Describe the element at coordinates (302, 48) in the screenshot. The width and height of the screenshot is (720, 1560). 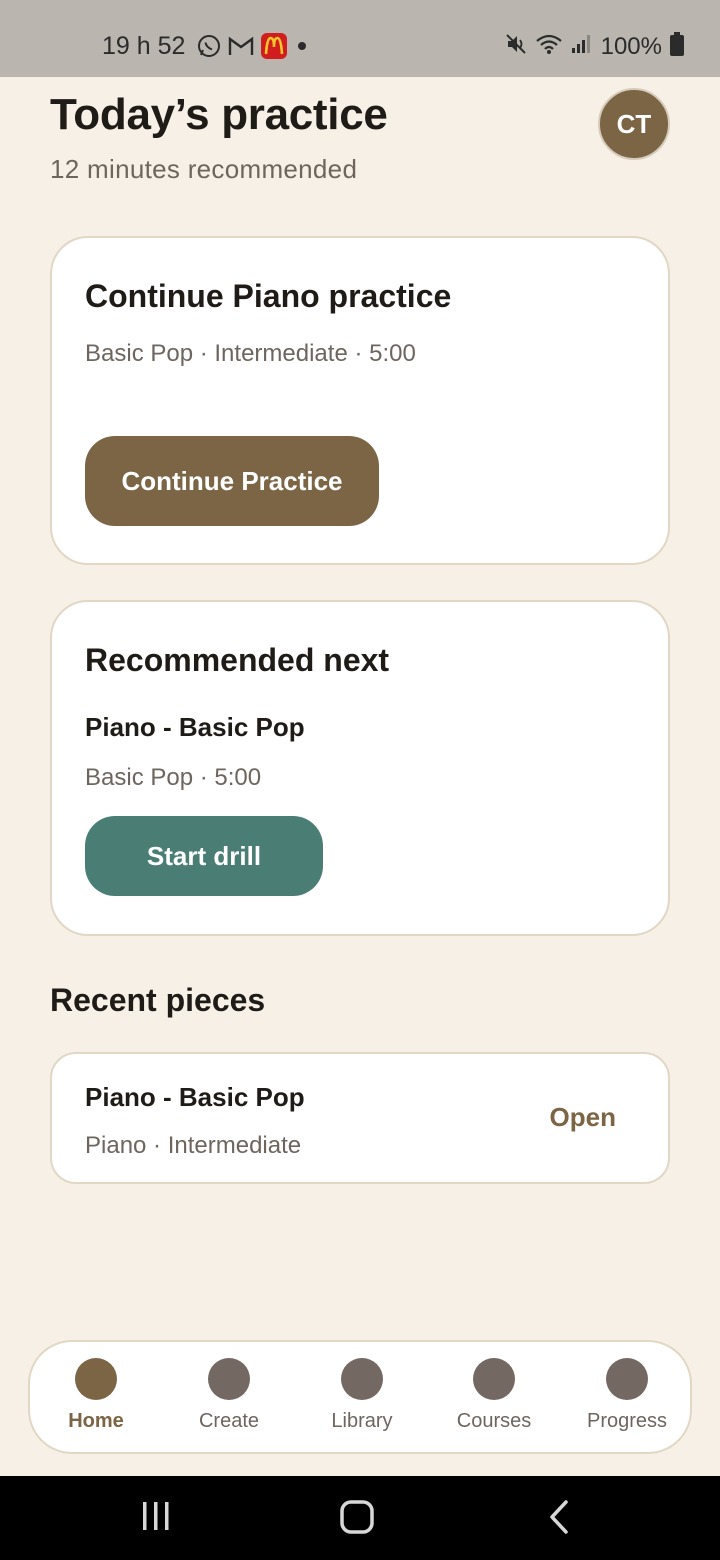
I see `dot-icon` at that location.